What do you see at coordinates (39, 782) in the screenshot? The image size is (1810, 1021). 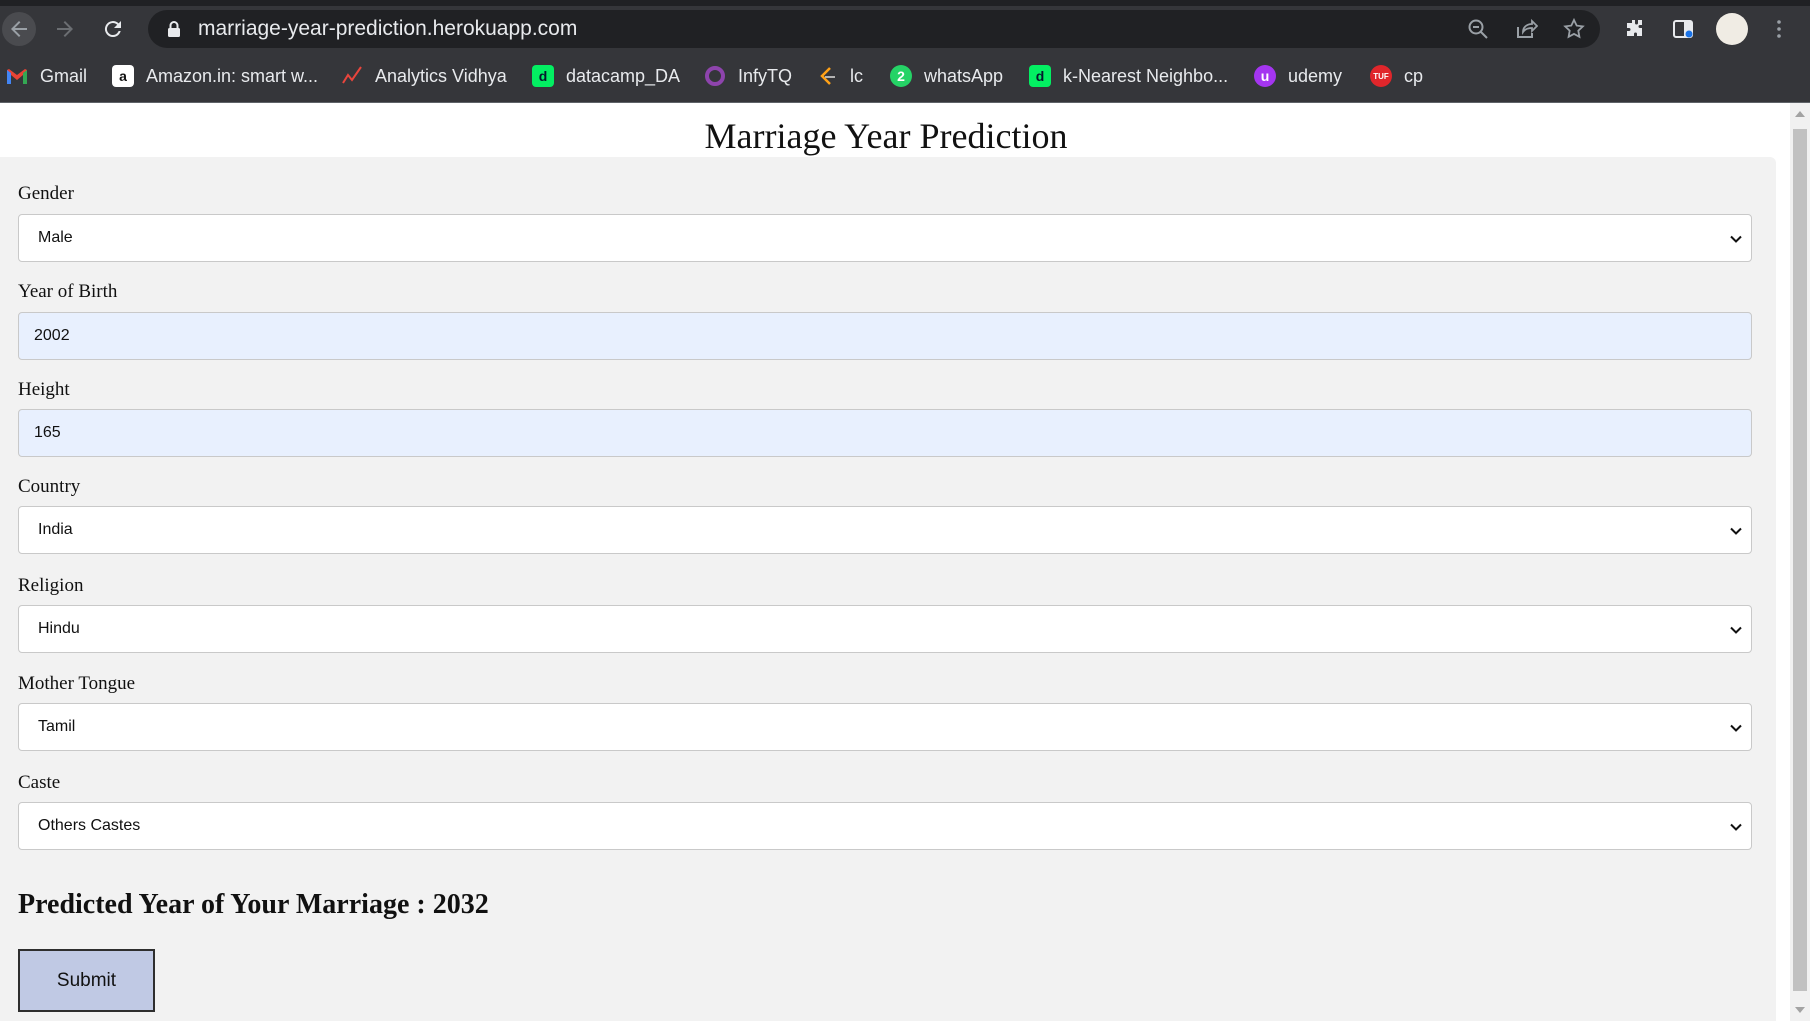 I see `caste-label: Caste` at bounding box center [39, 782].